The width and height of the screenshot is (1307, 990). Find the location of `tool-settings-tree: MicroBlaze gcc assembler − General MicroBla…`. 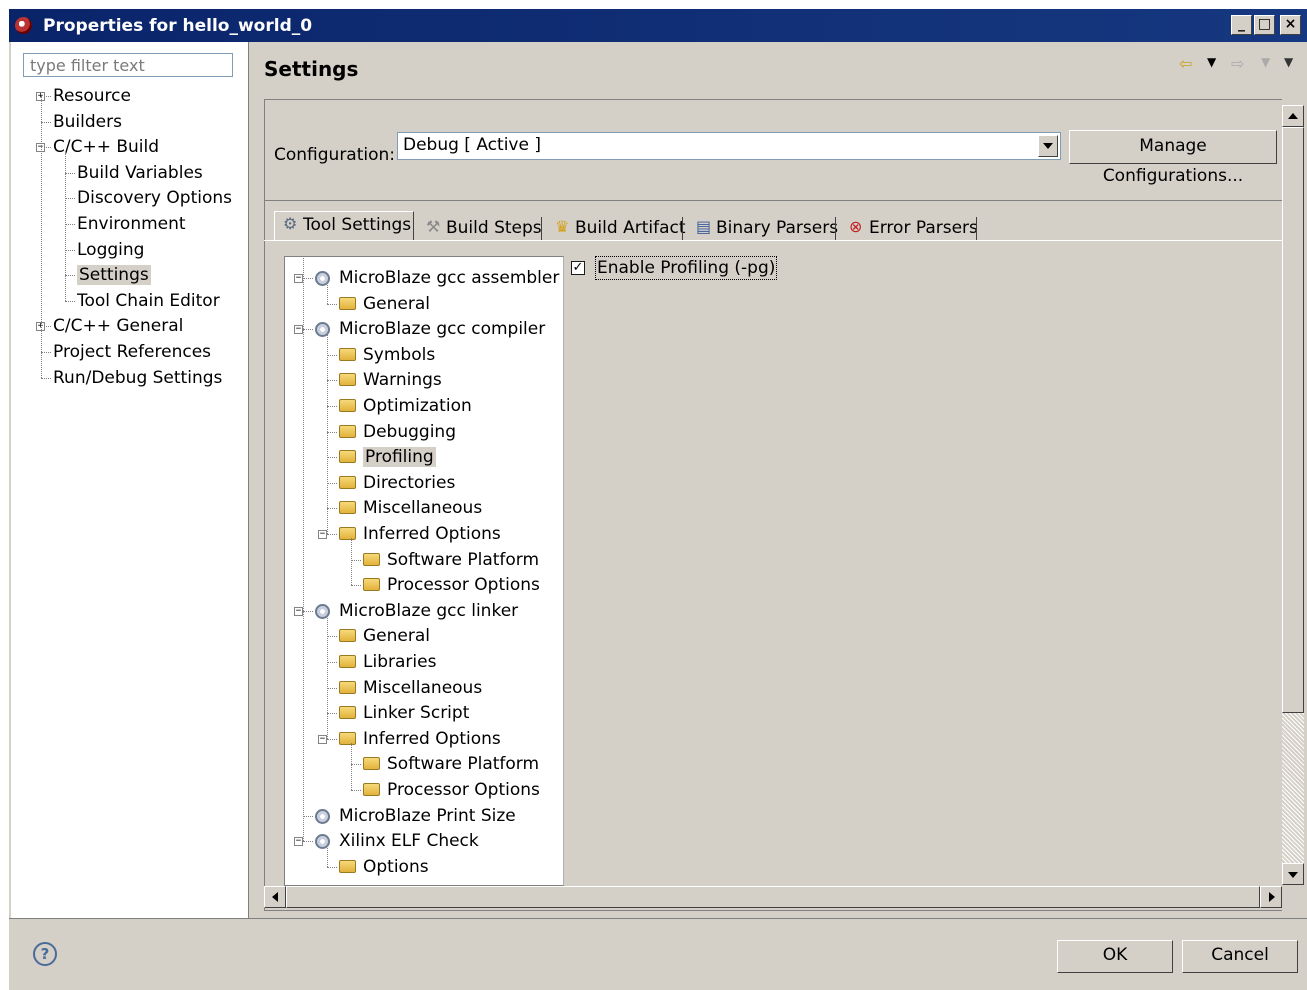

tool-settings-tree: MicroBlaze gcc assembler − General MicroBla… is located at coordinates (424, 571).